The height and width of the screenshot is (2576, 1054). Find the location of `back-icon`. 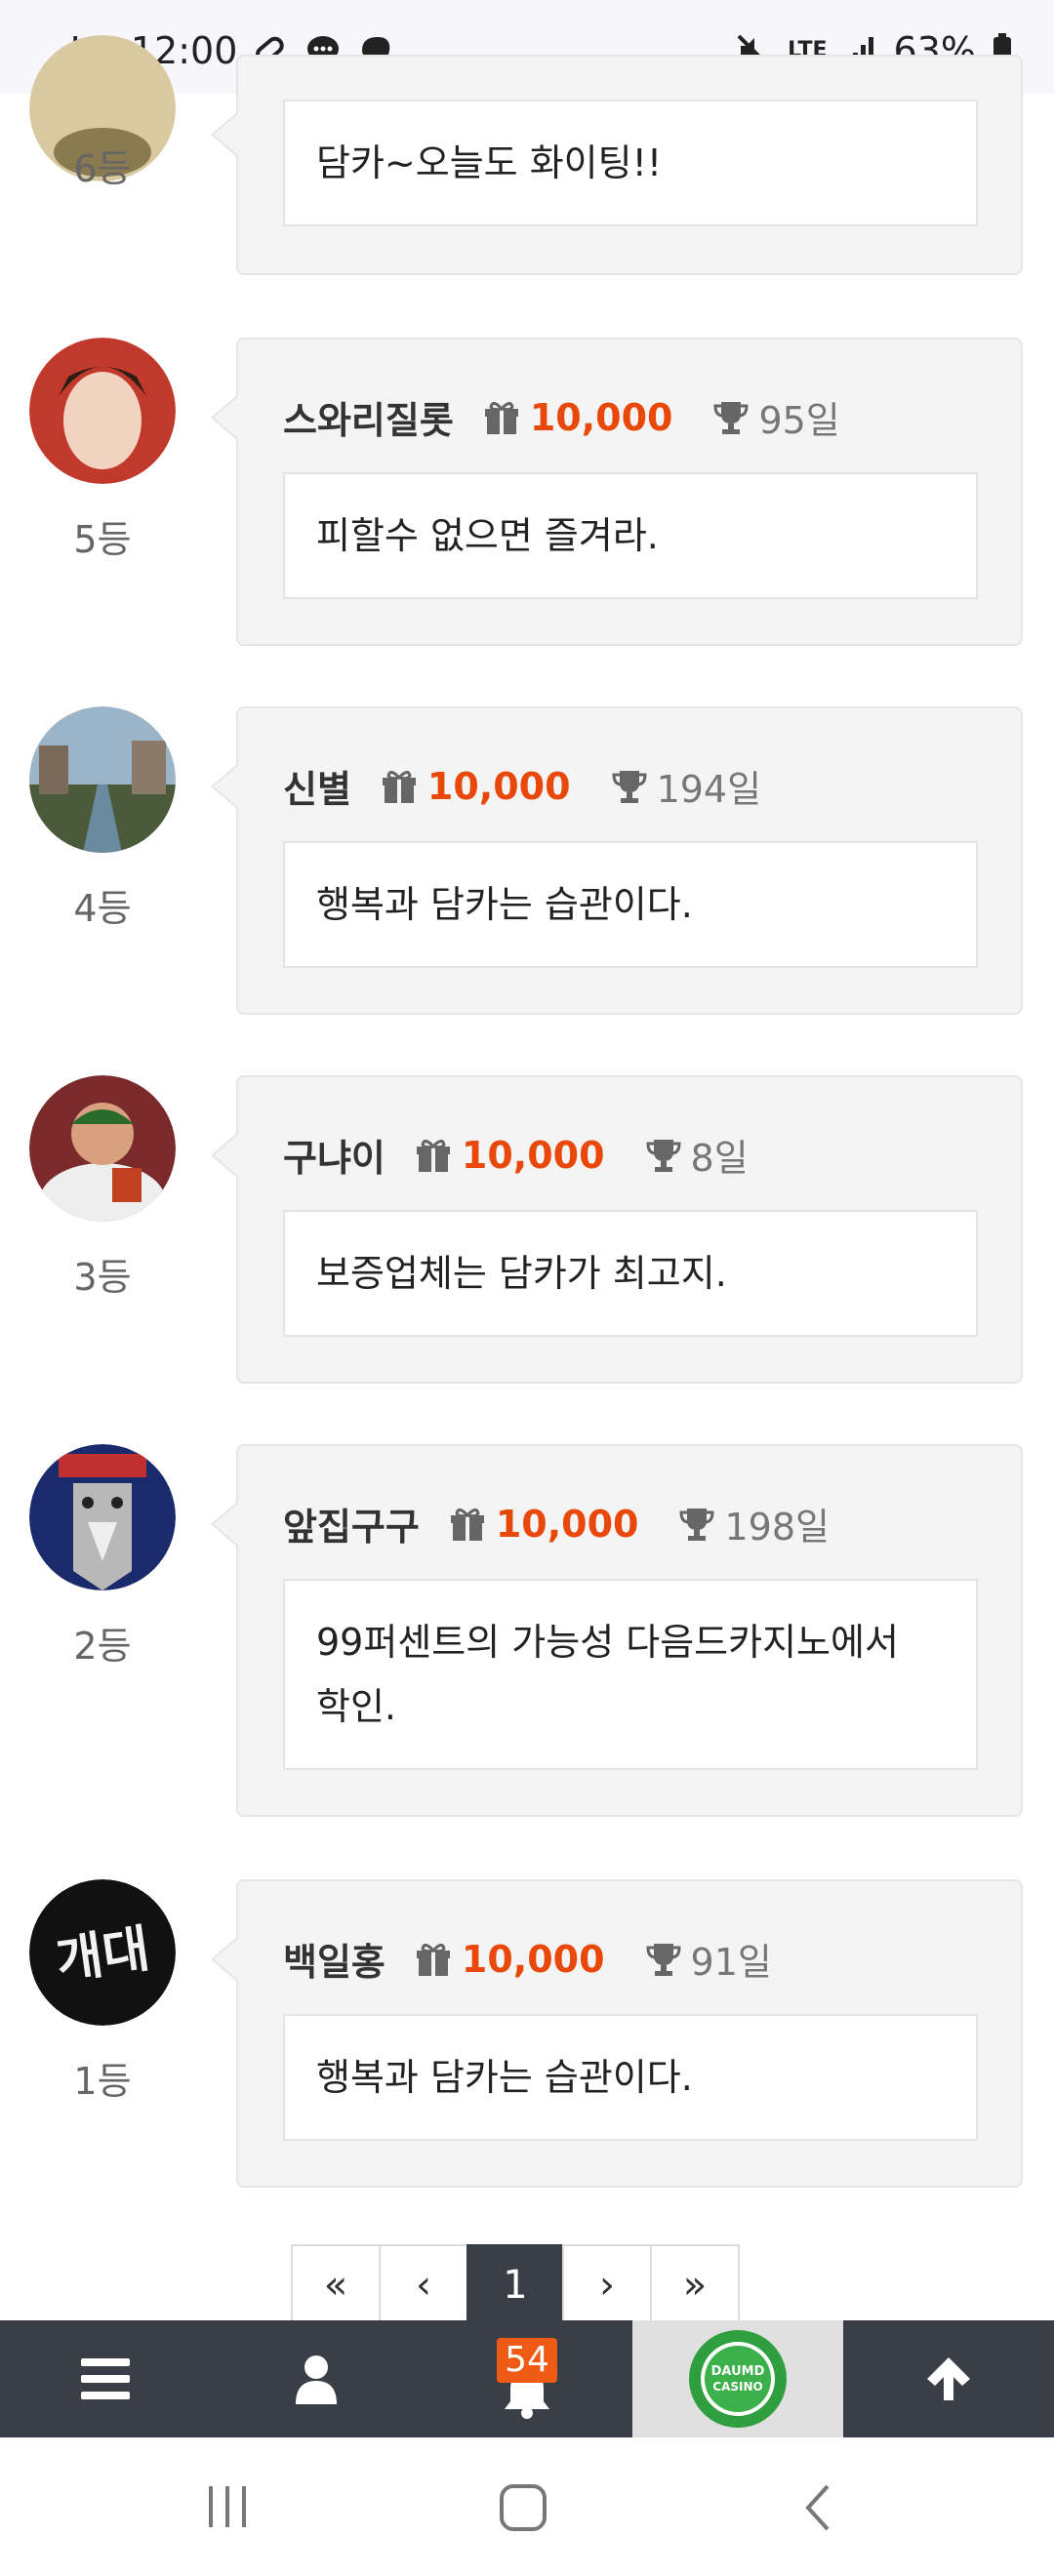

back-icon is located at coordinates (817, 2507).